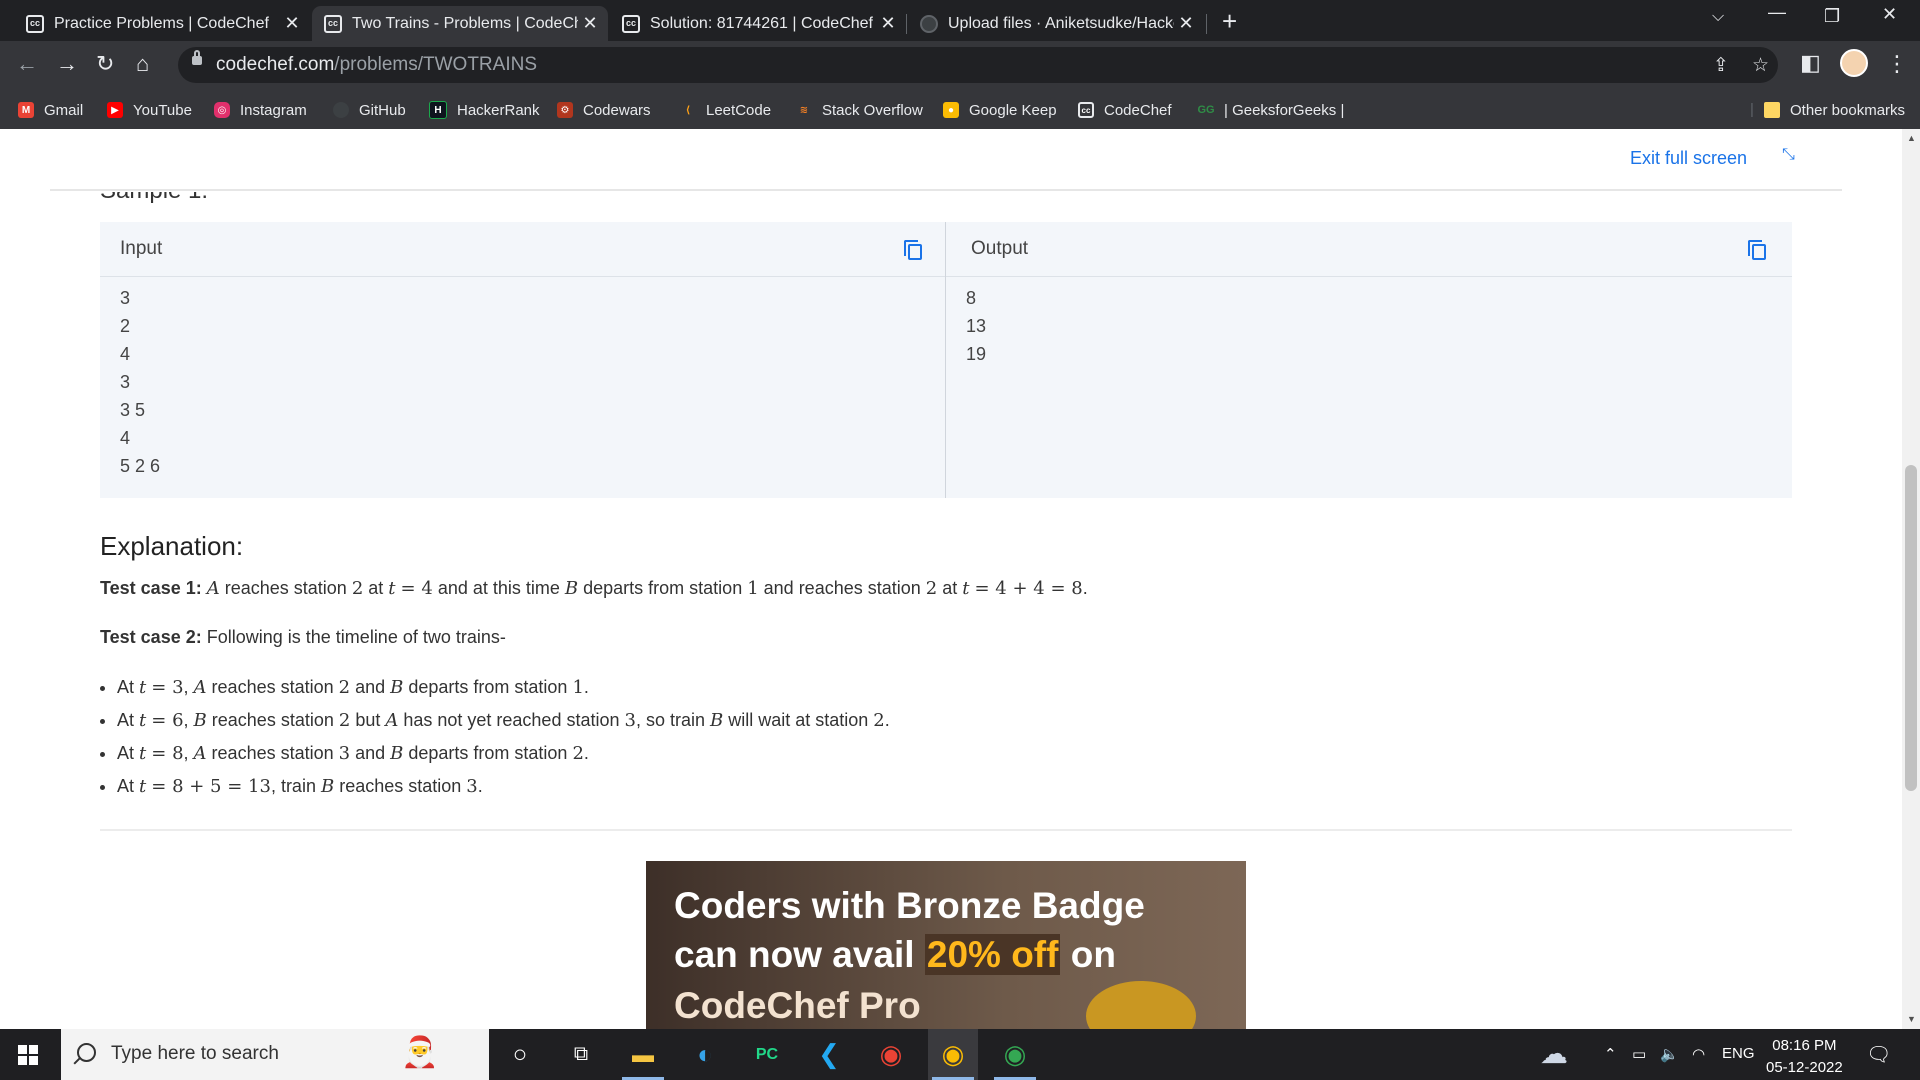  Describe the element at coordinates (1911, 1019) in the screenshot. I see `scroll-down-icon: ▼` at that location.